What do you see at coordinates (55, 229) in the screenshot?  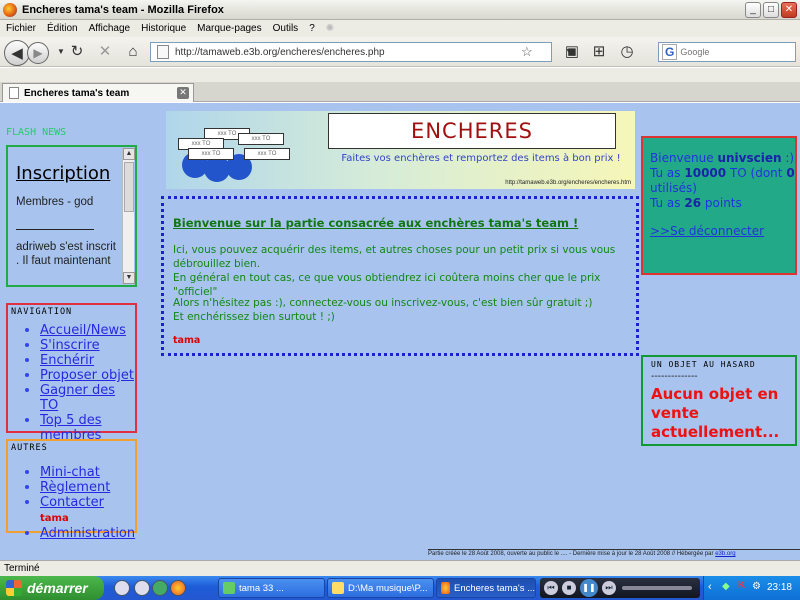 I see `flash-news-divider` at bounding box center [55, 229].